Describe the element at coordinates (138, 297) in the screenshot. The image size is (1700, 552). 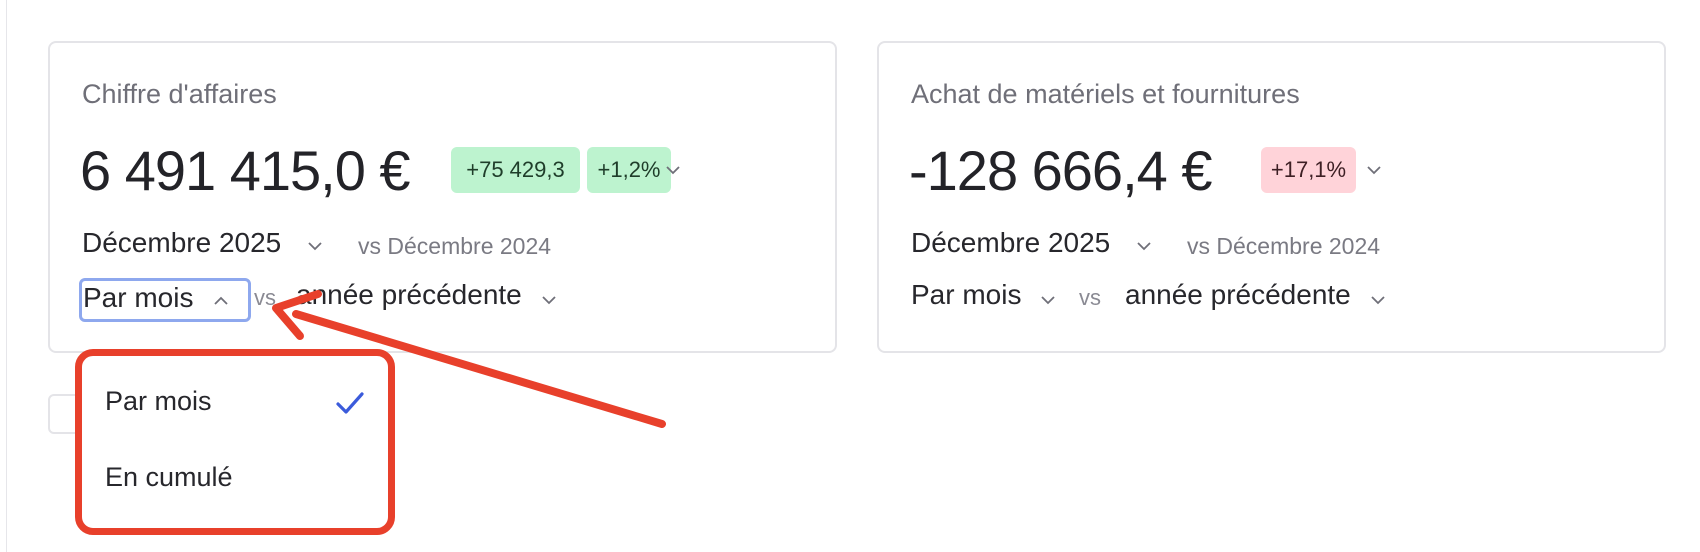
I see `mode-selector-label: Par mois` at that location.